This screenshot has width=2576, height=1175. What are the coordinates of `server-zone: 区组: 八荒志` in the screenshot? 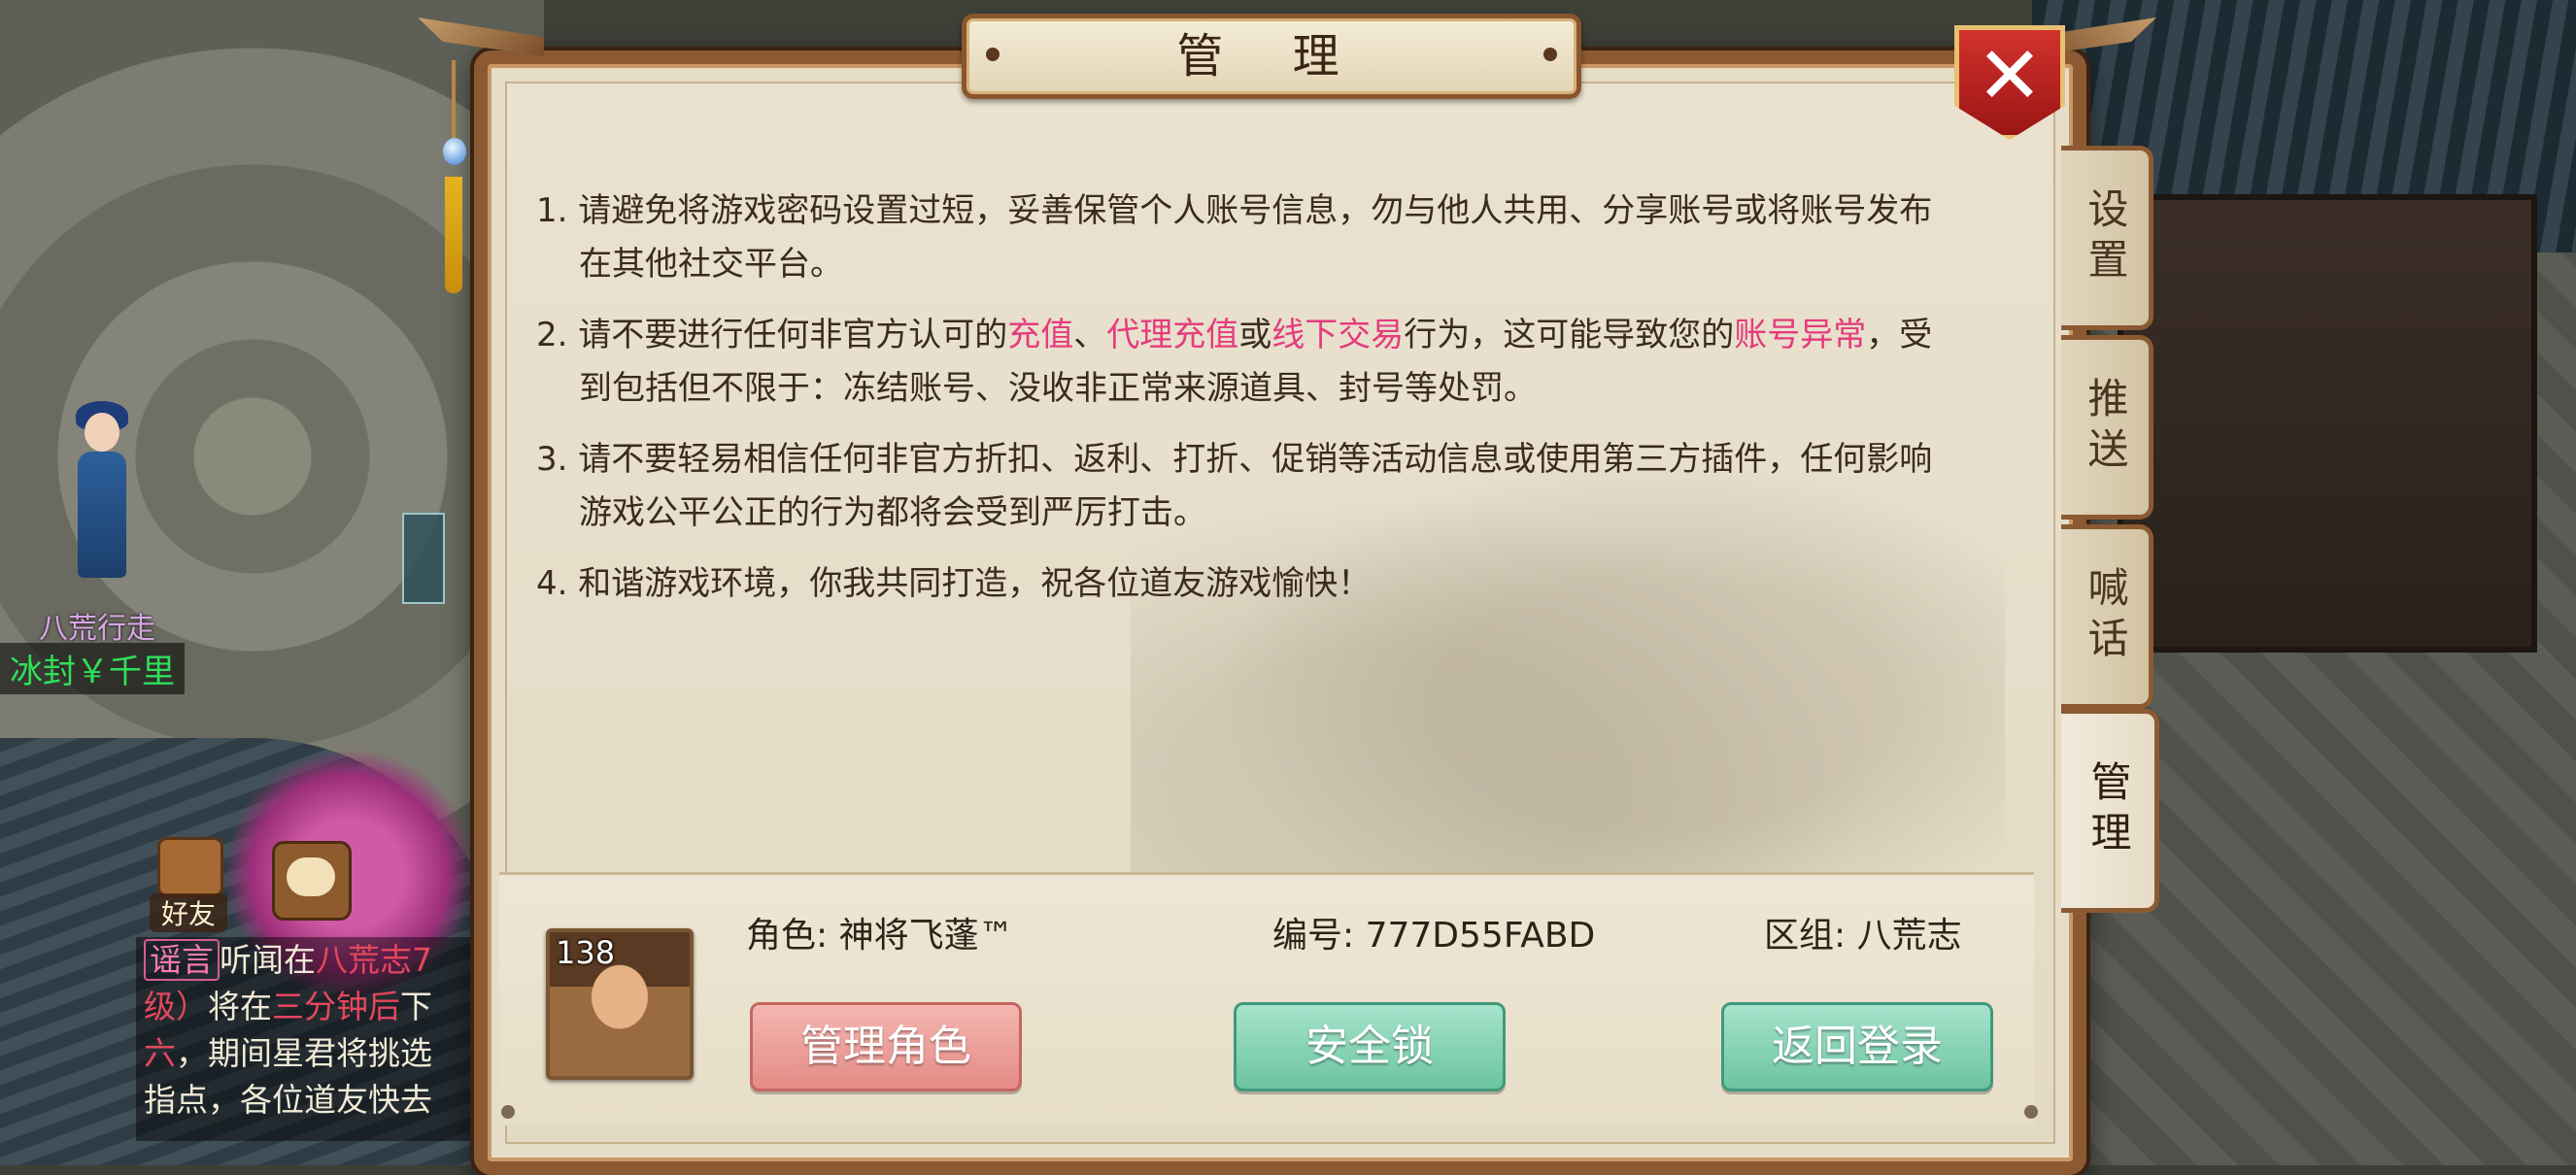 It's located at (1863, 936).